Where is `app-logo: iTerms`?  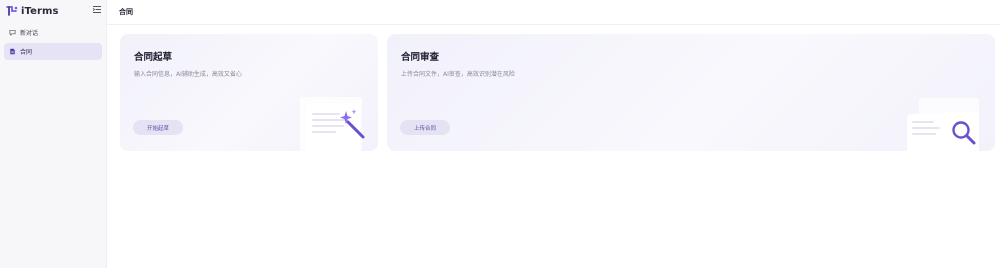 app-logo: iTerms is located at coordinates (32, 11).